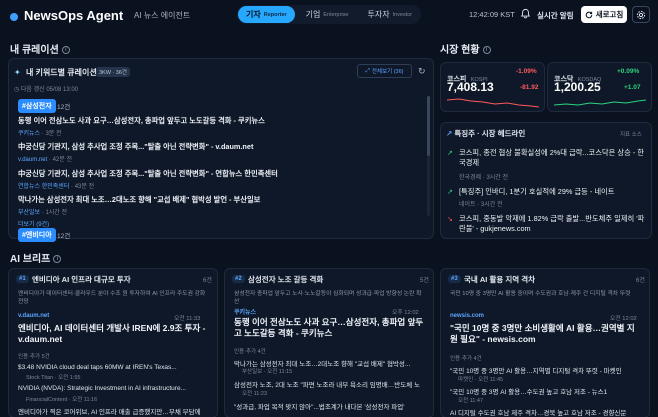 This screenshot has width=658, height=417. What do you see at coordinates (17, 72) in the screenshot?
I see `sparkle-icon: ✦` at bounding box center [17, 72].